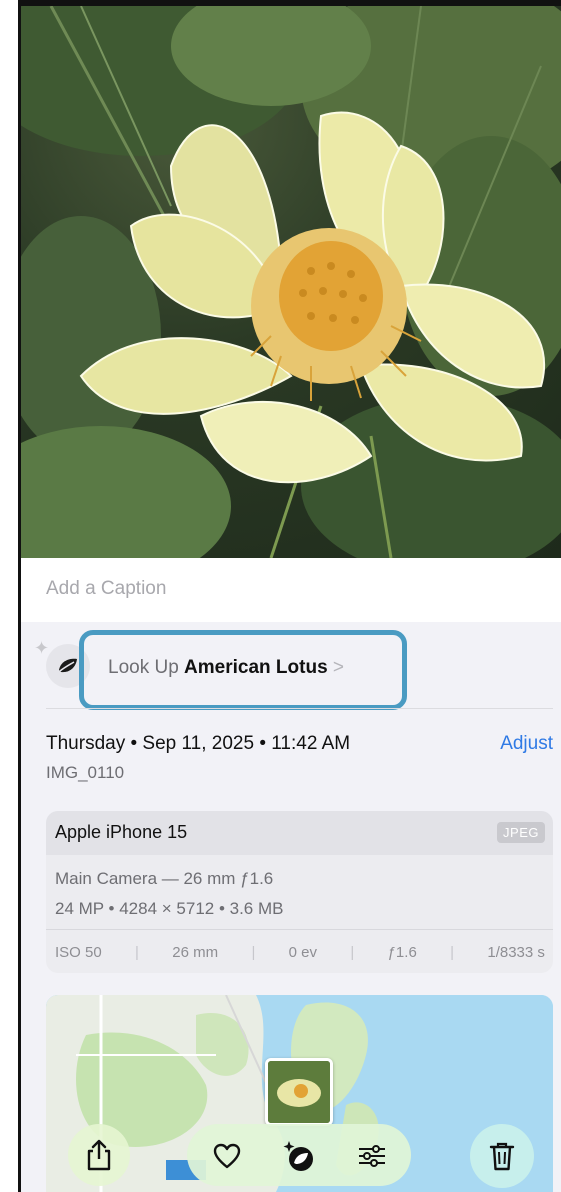 The image size is (561, 1192). I want to click on thumbnail-image, so click(299, 1092).